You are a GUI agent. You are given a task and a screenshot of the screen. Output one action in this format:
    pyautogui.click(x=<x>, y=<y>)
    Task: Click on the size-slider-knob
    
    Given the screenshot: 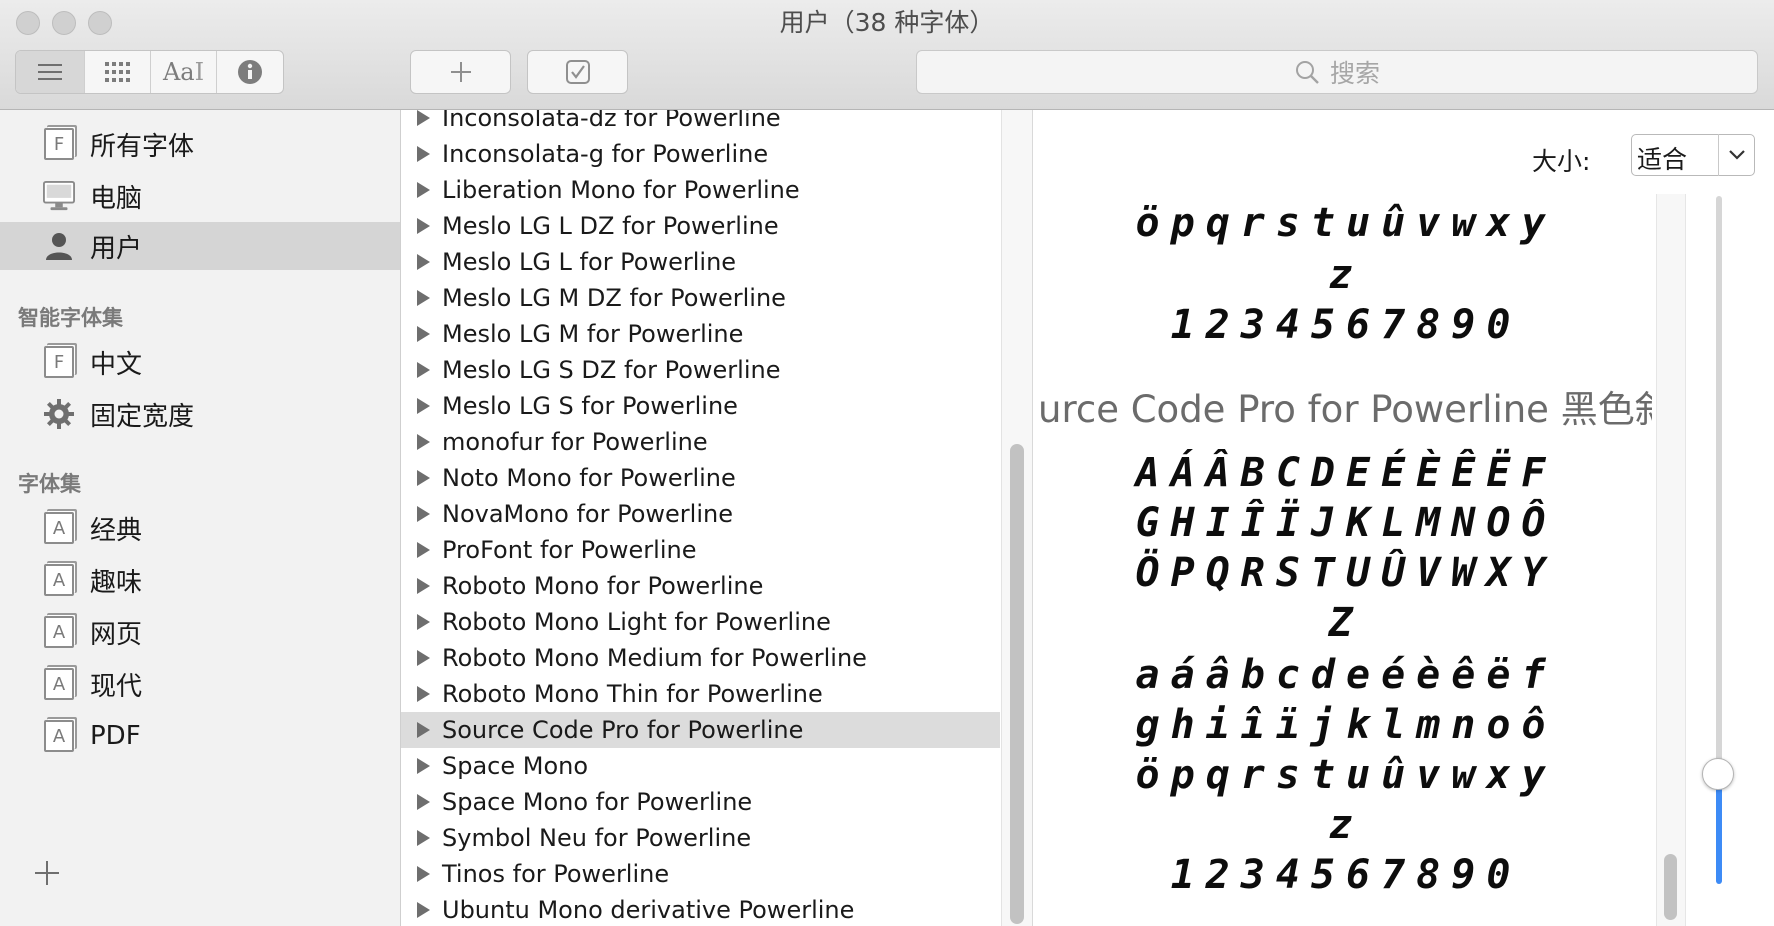 What is the action you would take?
    pyautogui.click(x=1718, y=773)
    